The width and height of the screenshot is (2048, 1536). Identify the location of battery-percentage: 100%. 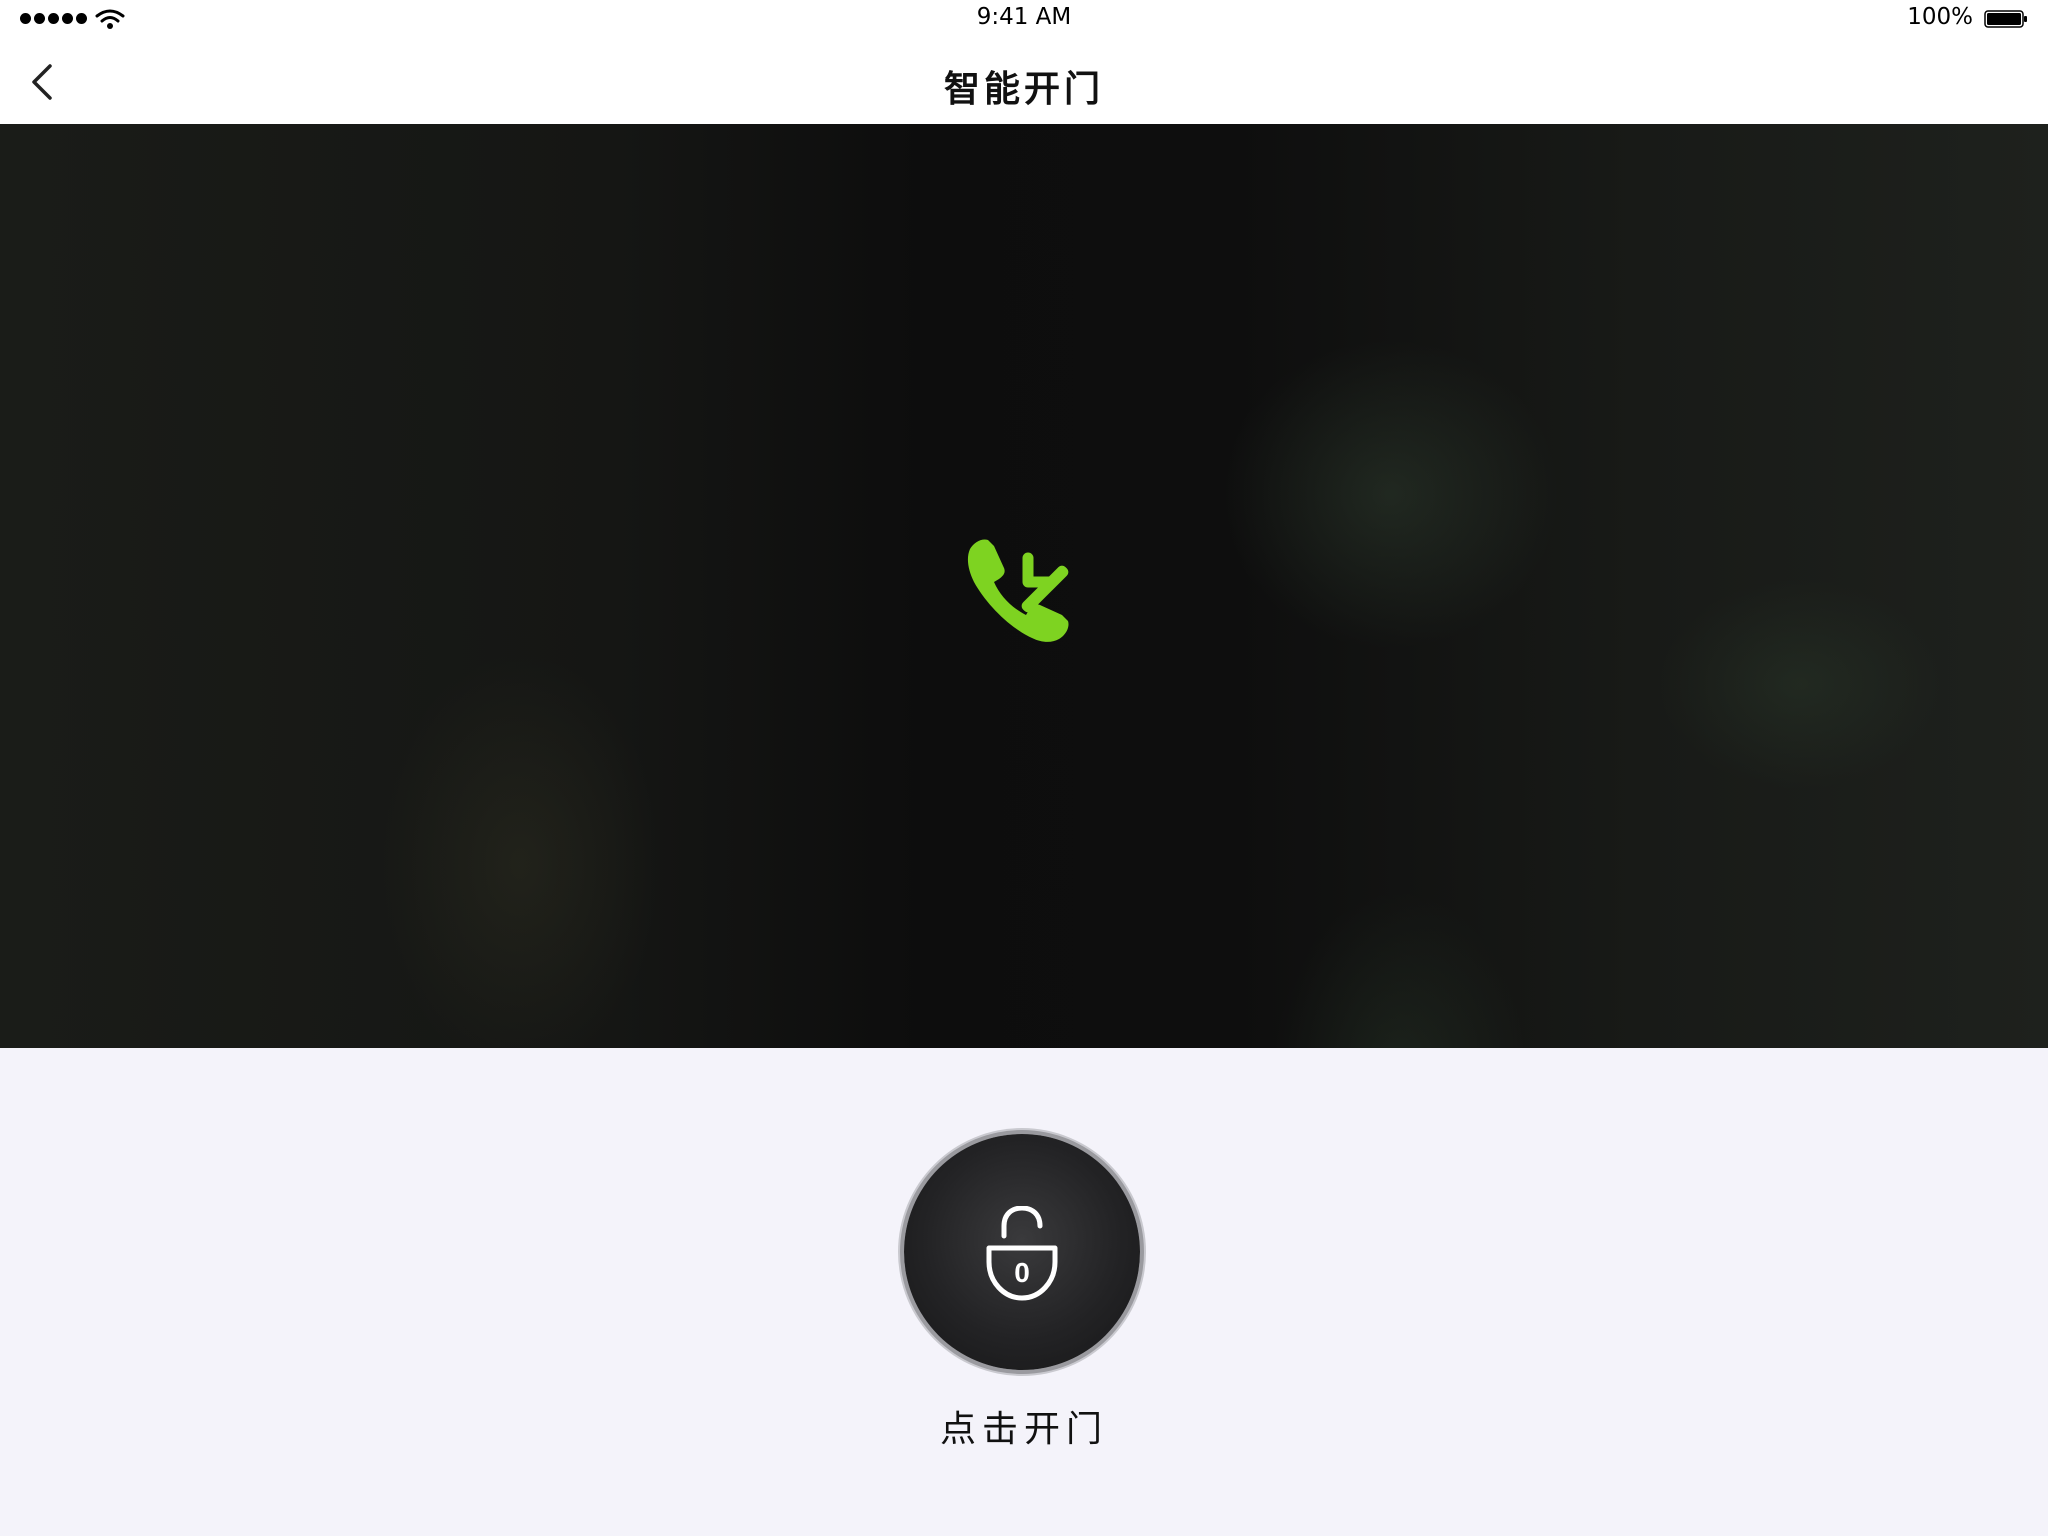
(1940, 17).